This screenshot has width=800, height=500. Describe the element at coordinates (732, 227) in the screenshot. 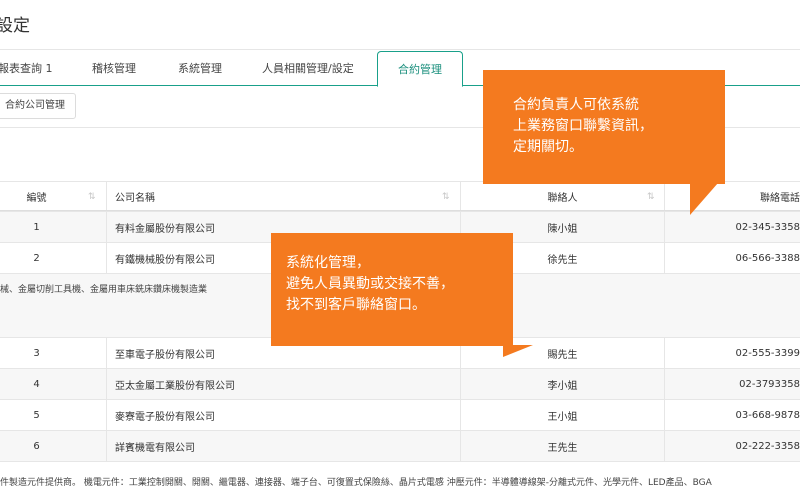

I see `row-phone: 02-345-3358` at that location.